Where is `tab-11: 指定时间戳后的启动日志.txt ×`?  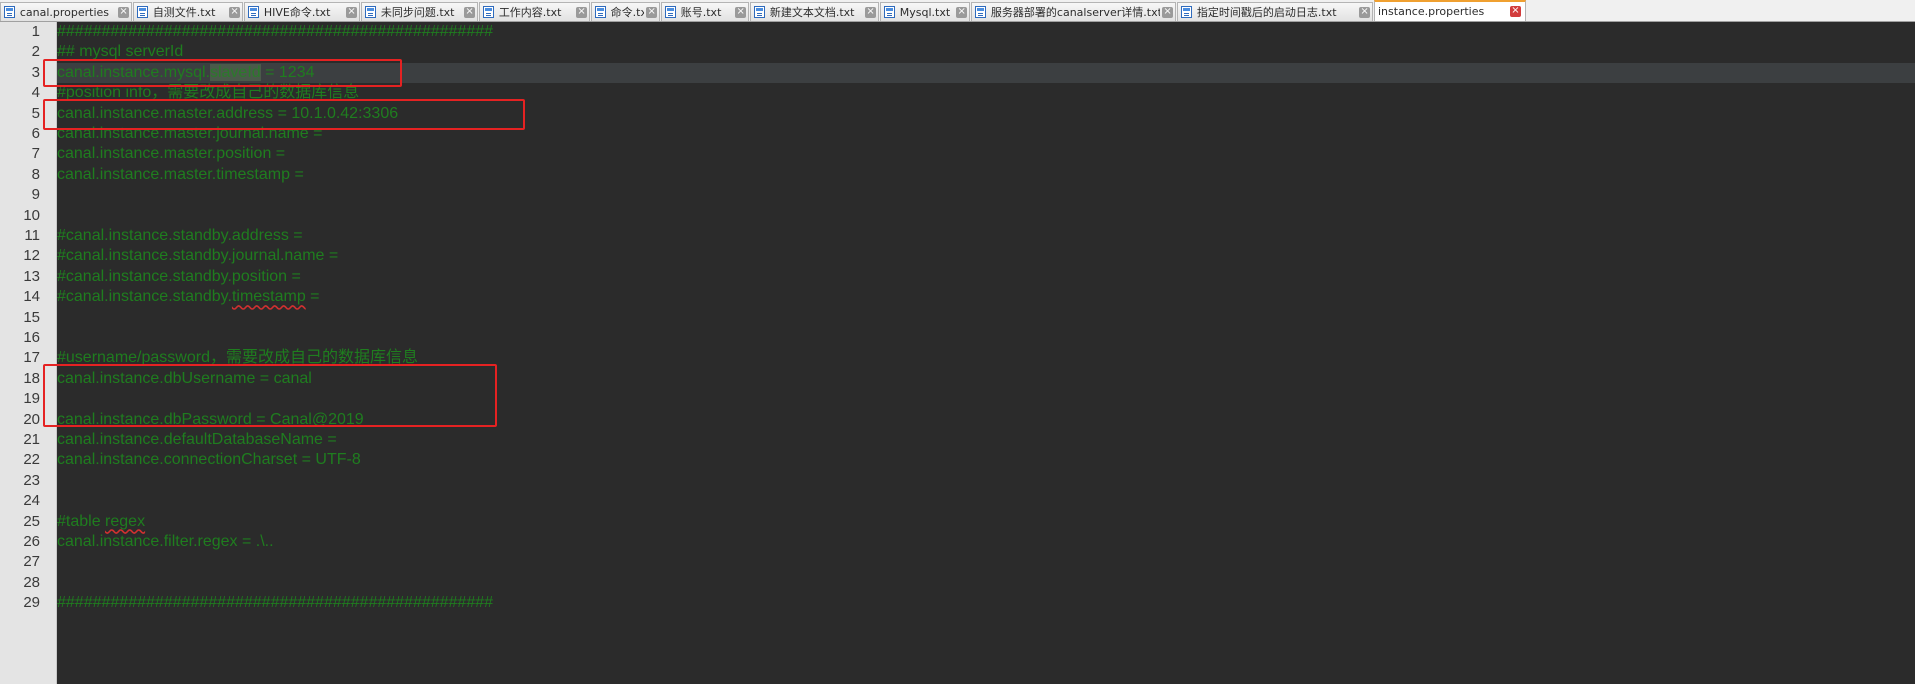 tab-11: 指定时间戳后的启动日志.txt × is located at coordinates (1275, 11).